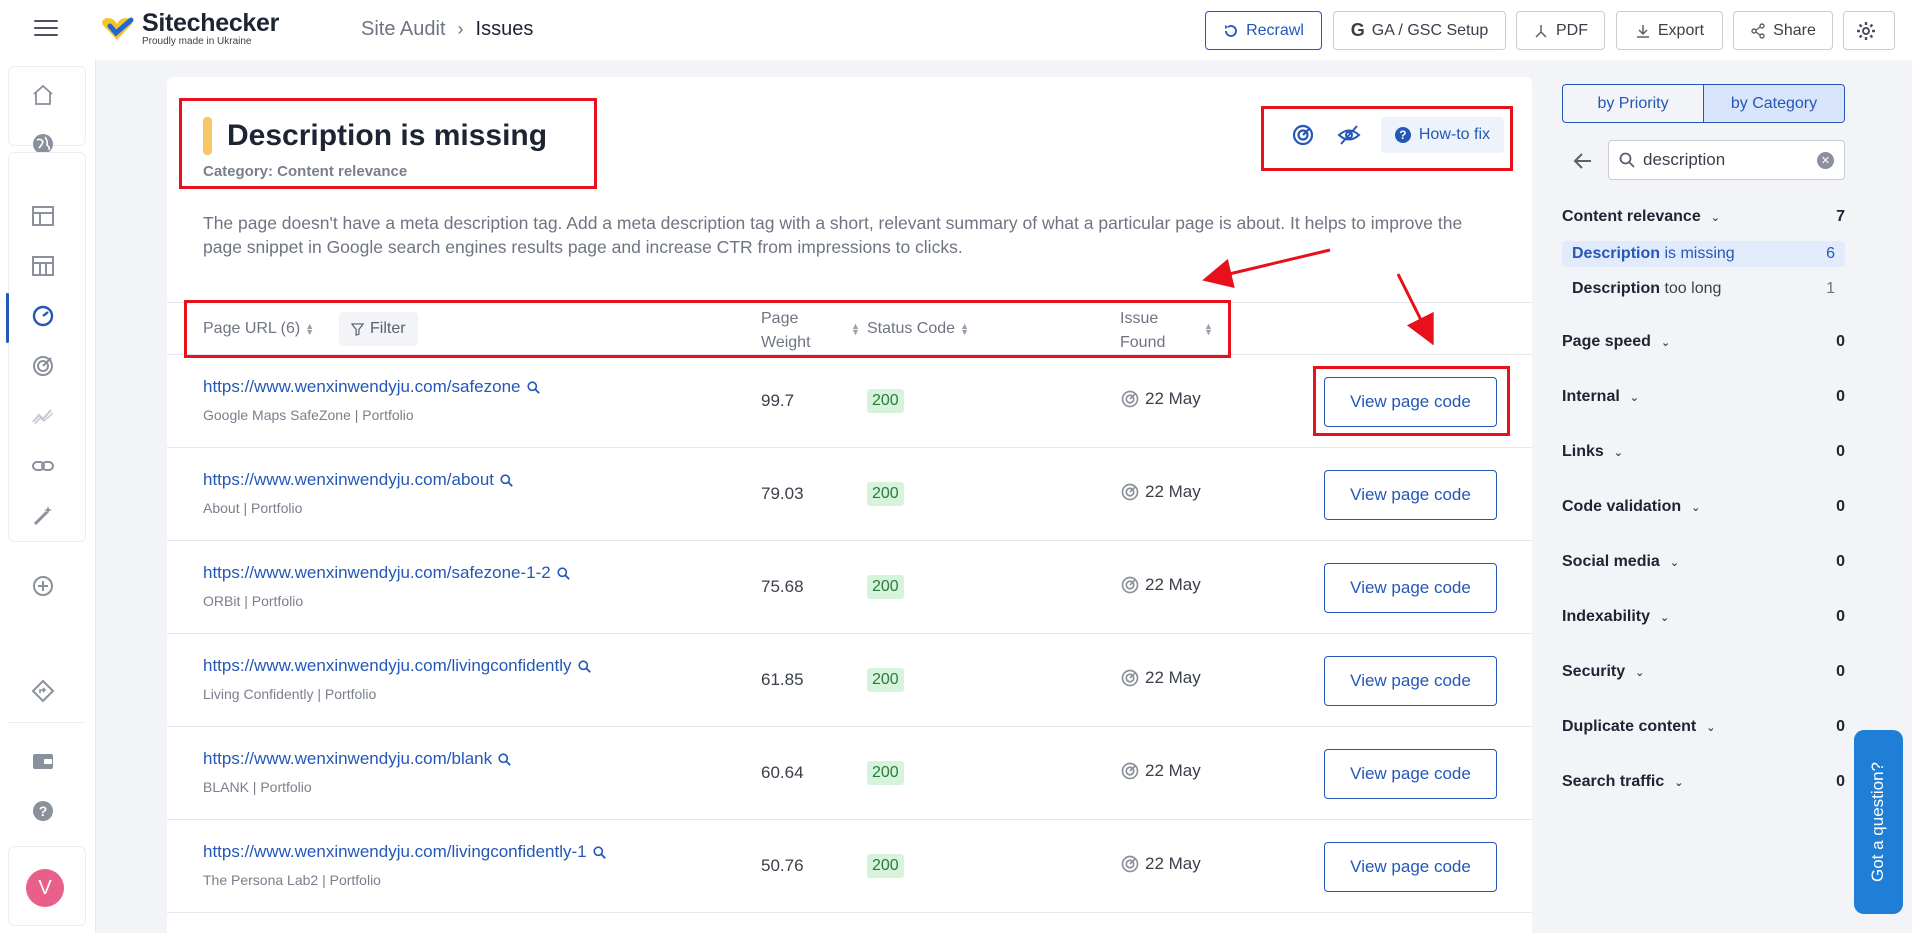 Image resolution: width=1912 pixels, height=933 pixels. I want to click on got-a-question-label: Got a question?, so click(1878, 822).